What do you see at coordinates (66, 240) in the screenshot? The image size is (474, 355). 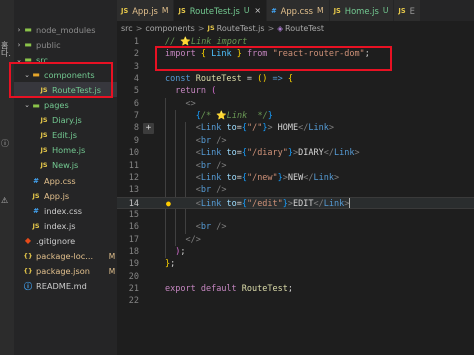 I see `tree-item: ◆ .gitignore` at bounding box center [66, 240].